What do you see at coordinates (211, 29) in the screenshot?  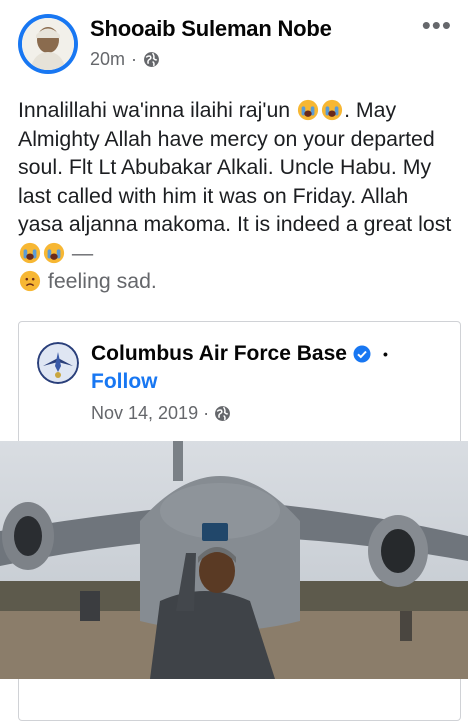 I see `author-name: Shooaib Suleman Nobe` at bounding box center [211, 29].